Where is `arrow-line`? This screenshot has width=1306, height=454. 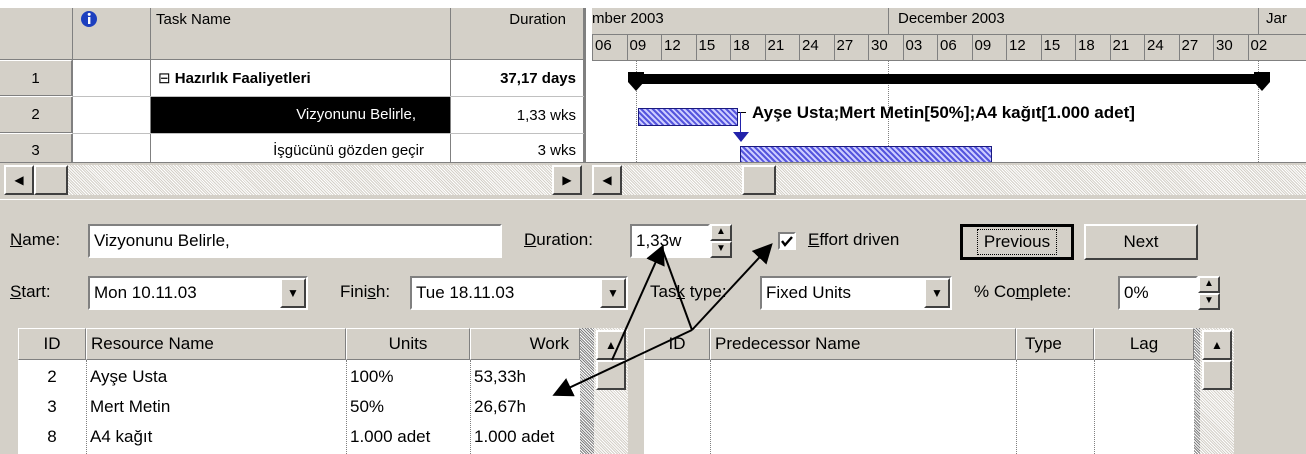
arrow-line is located at coordinates (677, 289).